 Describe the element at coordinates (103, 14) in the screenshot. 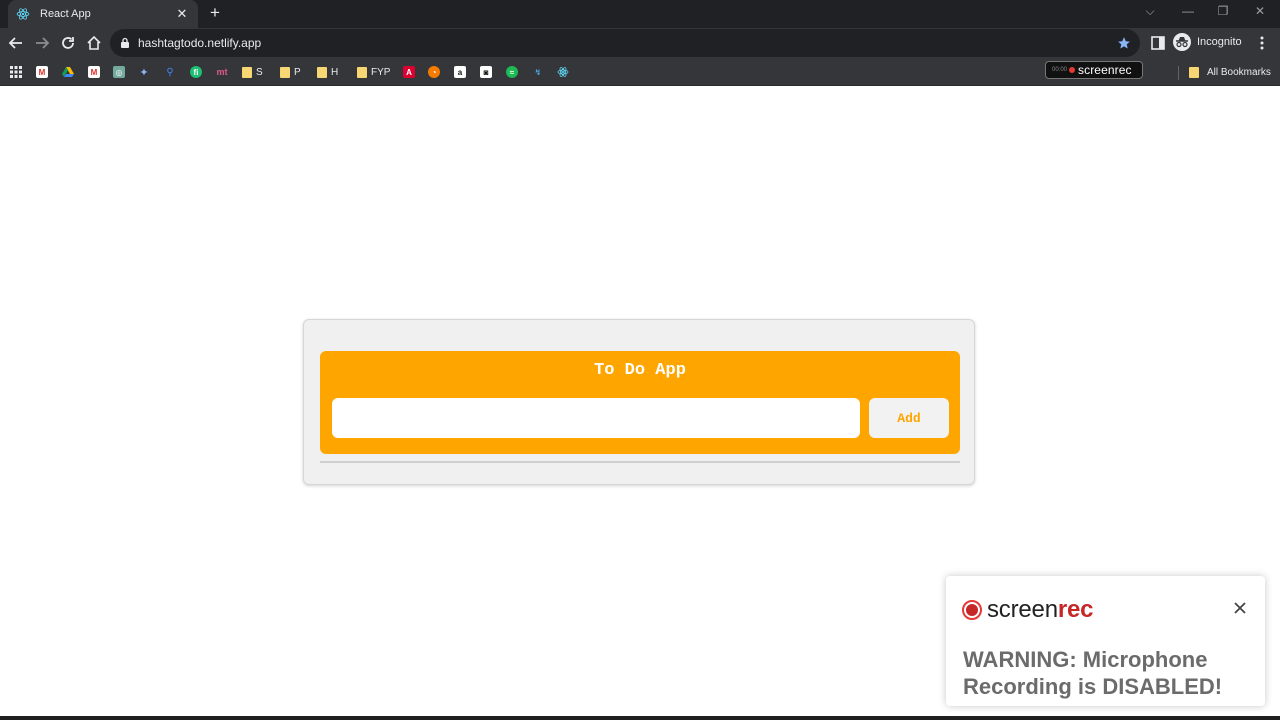

I see `tab-react-app: React App ✕` at that location.